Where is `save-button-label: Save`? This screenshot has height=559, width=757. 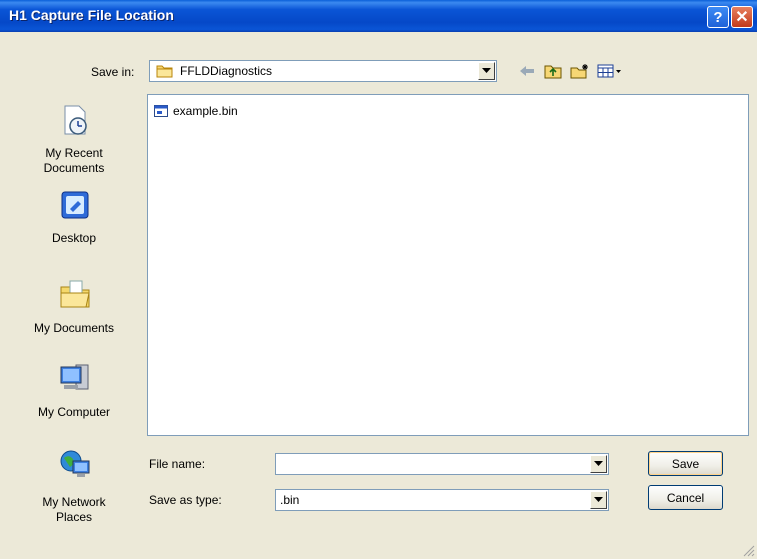 save-button-label: Save is located at coordinates (685, 463).